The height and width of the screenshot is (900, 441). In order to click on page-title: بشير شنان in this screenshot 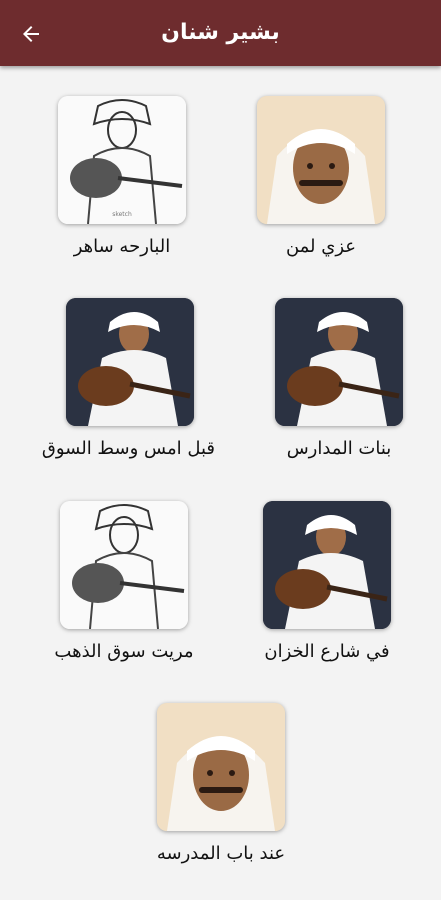, I will do `click(220, 32)`.